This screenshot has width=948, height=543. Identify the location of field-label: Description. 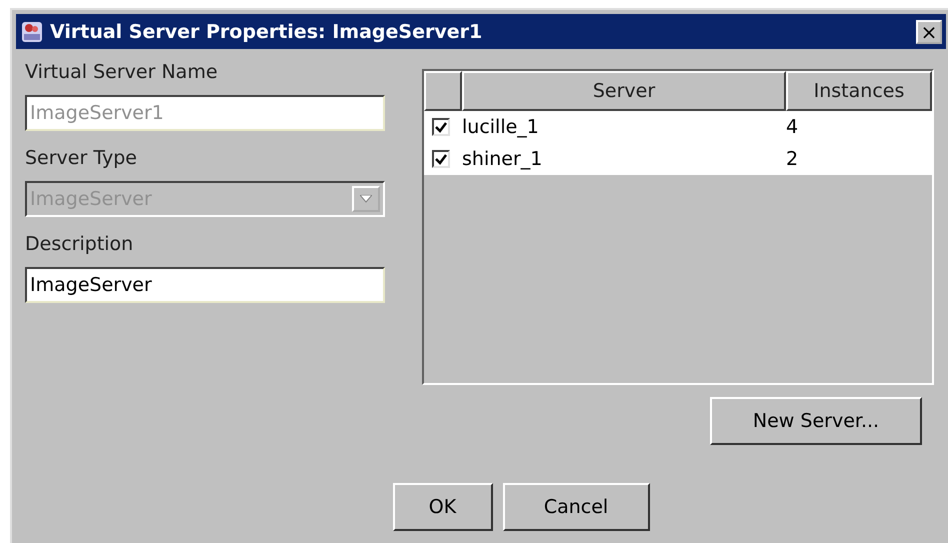
(79, 244).